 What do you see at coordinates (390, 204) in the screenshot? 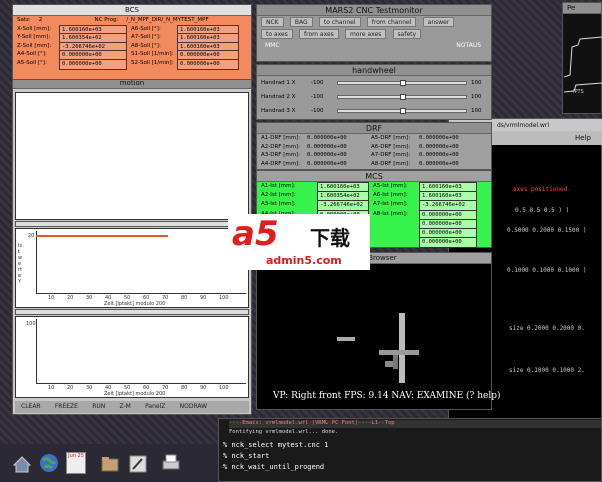
I see `mcs-label-2: A7-Ist [mm]:` at bounding box center [390, 204].